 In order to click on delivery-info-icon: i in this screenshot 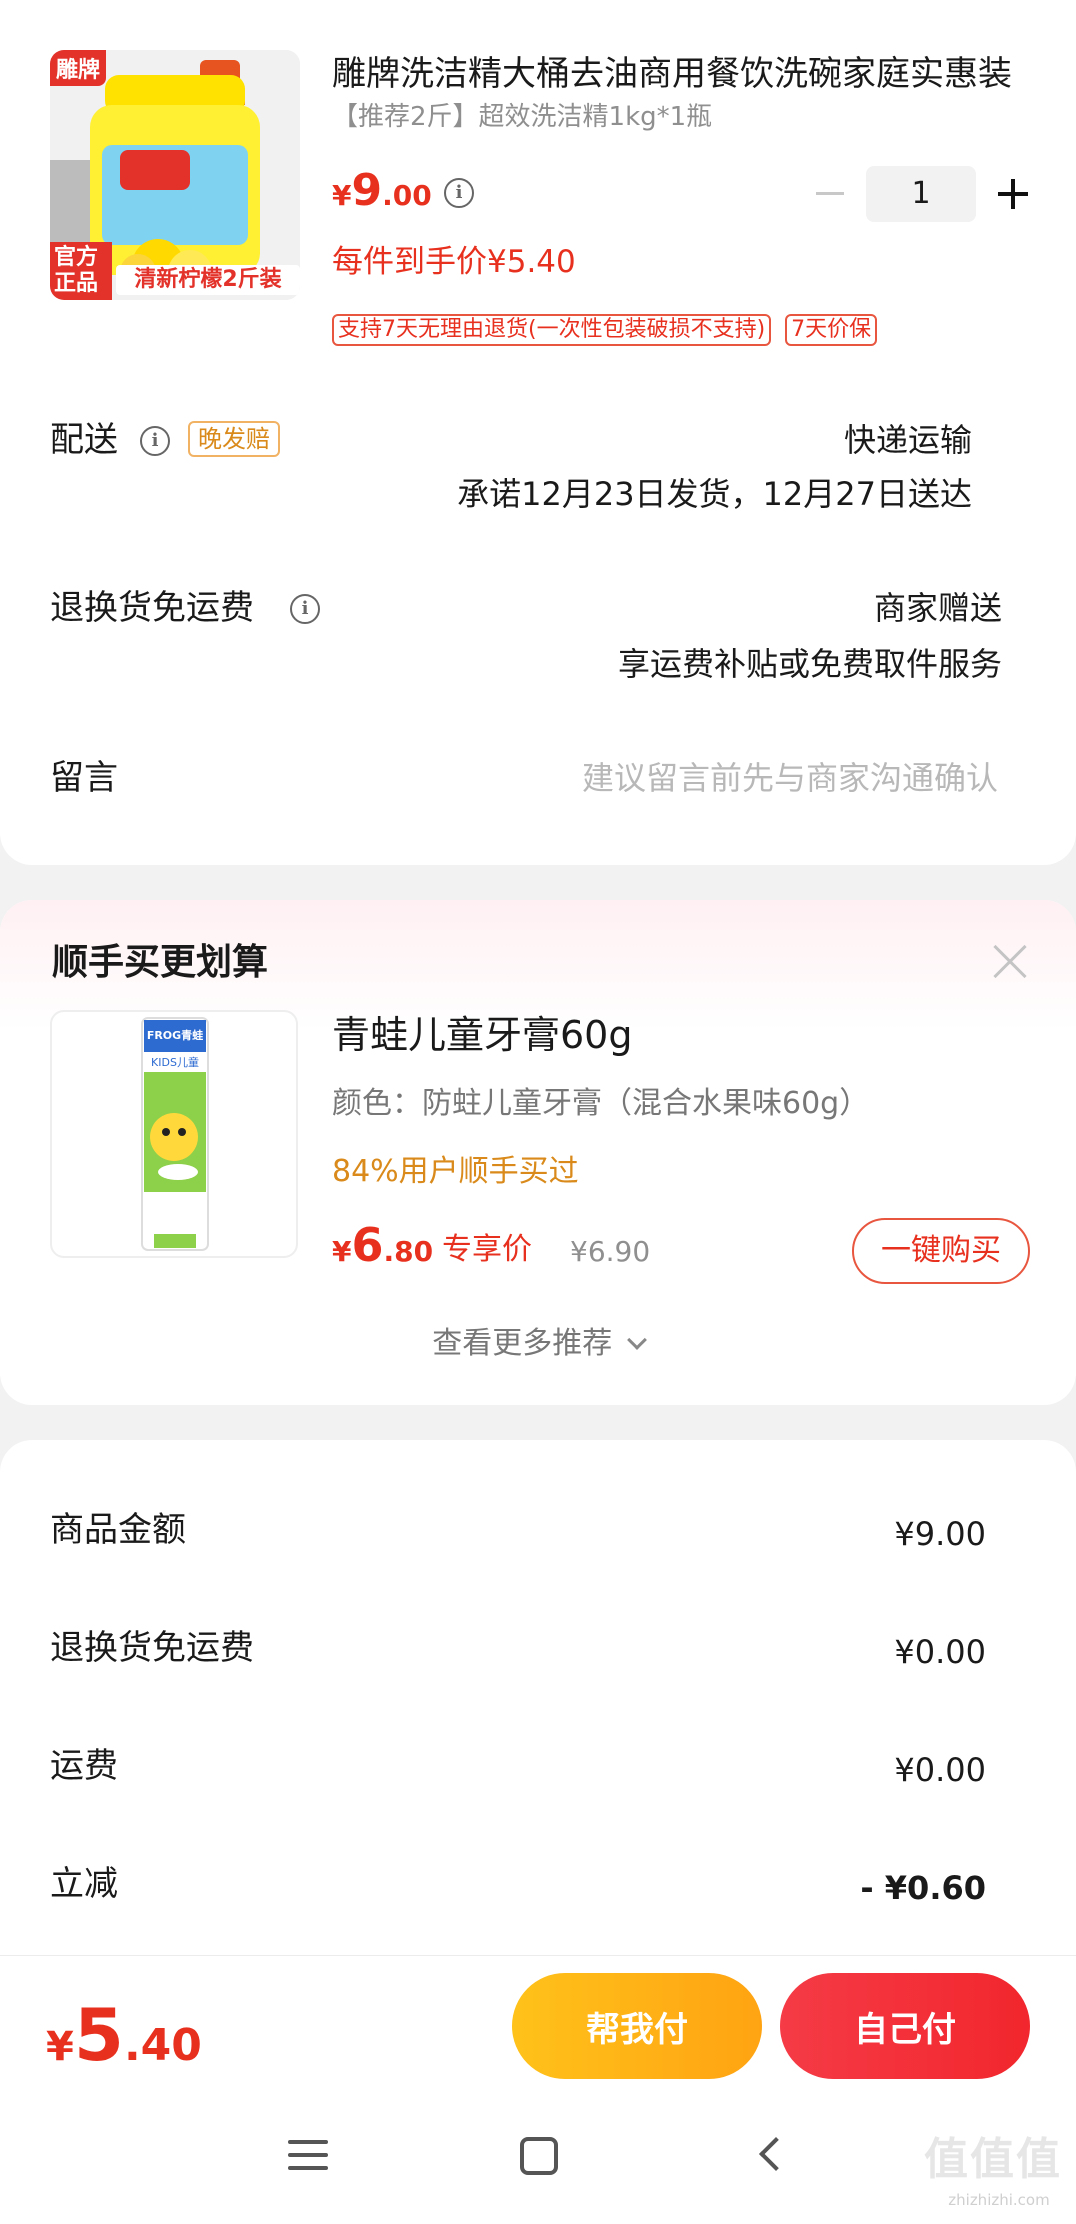, I will do `click(155, 441)`.